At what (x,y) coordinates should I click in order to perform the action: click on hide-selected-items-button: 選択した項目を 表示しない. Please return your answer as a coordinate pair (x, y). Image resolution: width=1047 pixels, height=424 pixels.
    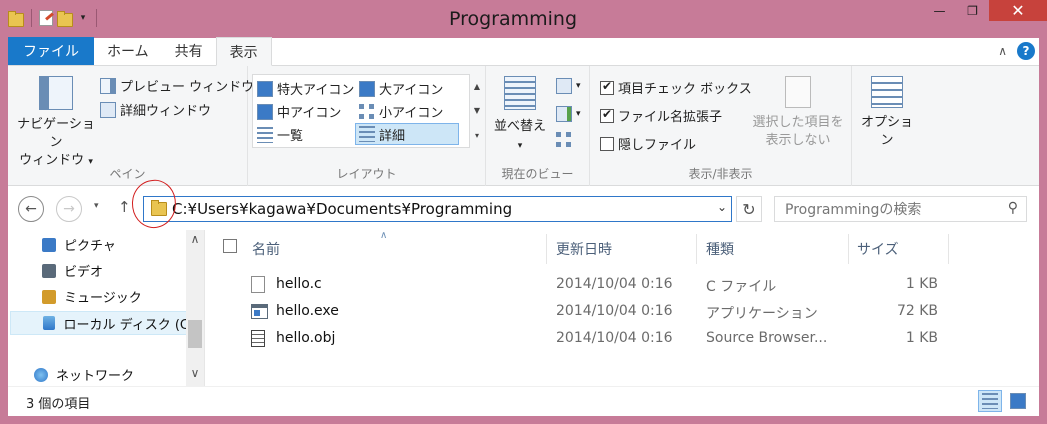
    Looking at the image, I should click on (798, 113).